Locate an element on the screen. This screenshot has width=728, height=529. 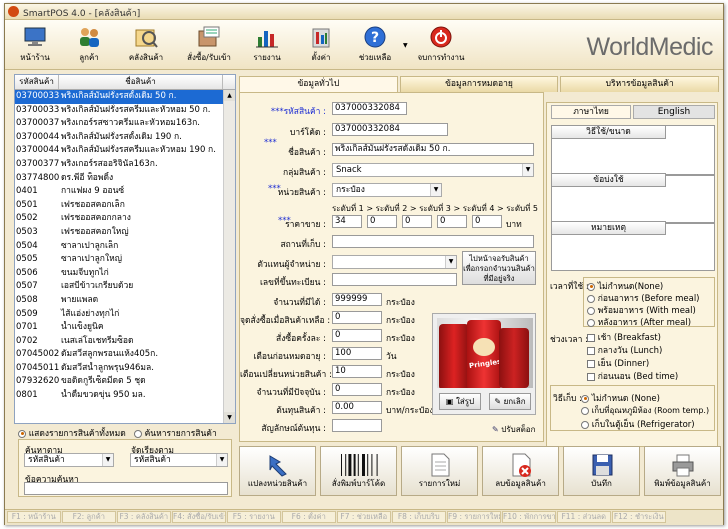
period-breakfast-option: เช้า (Breakfast) is located at coordinates (624, 337).